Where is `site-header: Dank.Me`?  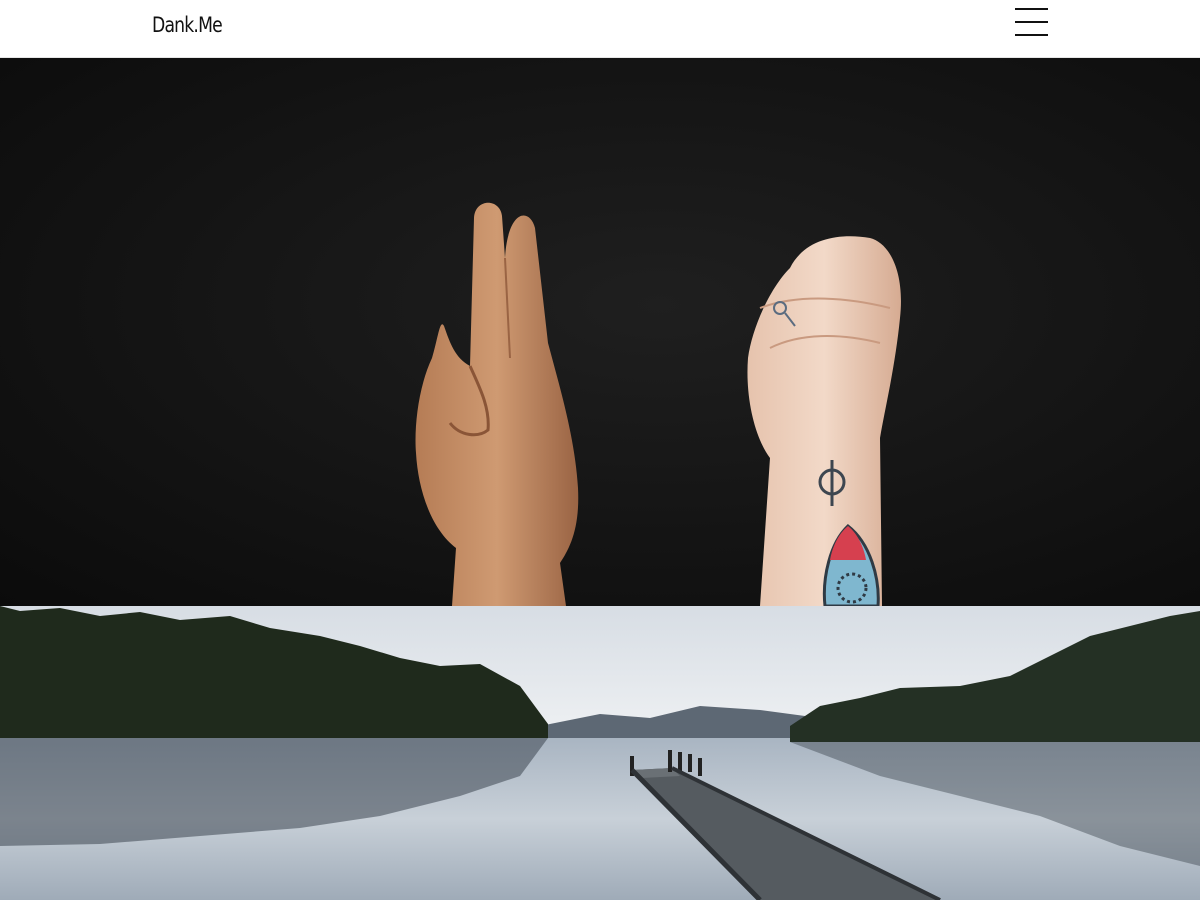 site-header: Dank.Me is located at coordinates (600, 29).